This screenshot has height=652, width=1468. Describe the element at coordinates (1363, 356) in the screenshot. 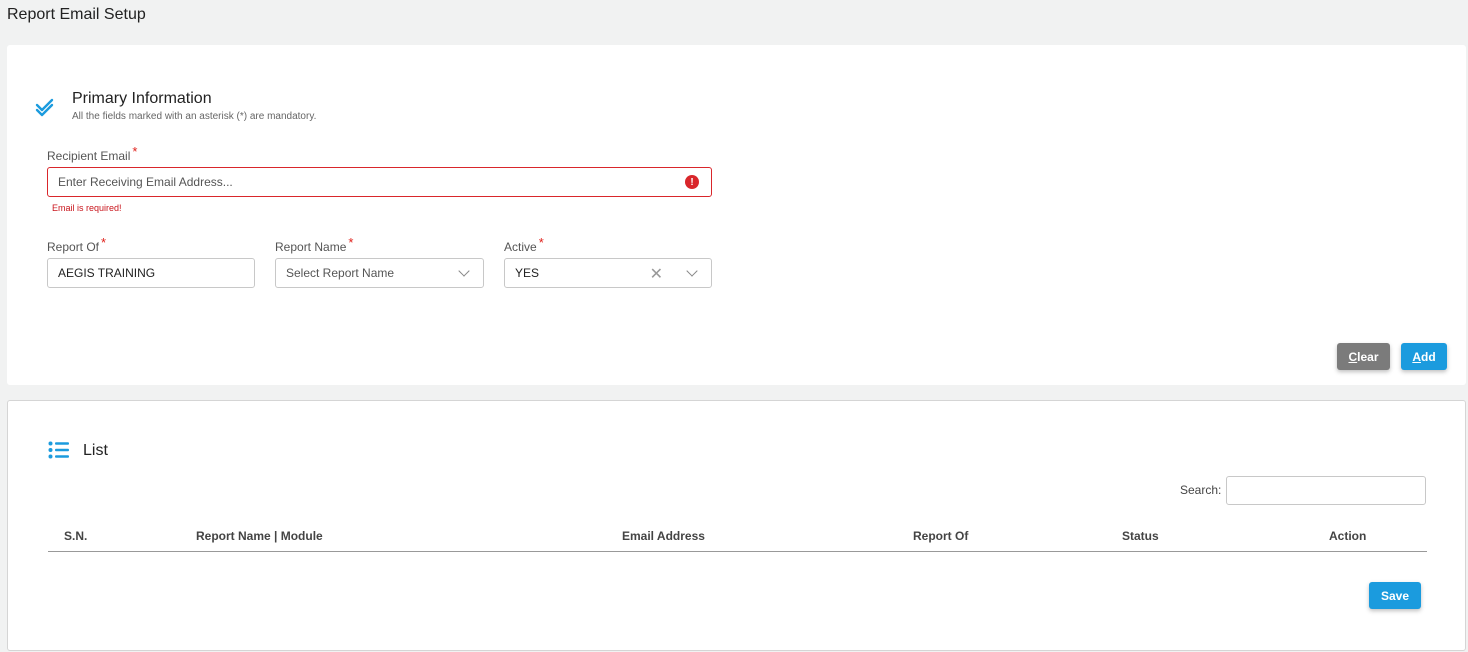

I see `clear-button: Clear` at that location.